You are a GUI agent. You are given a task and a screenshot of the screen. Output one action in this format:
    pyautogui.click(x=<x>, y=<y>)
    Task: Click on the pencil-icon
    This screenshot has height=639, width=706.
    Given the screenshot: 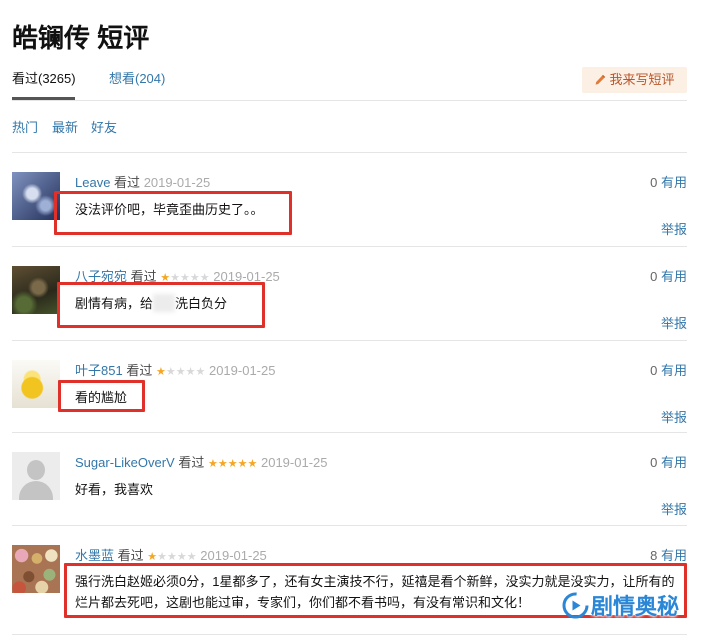 What is the action you would take?
    pyautogui.click(x=601, y=79)
    